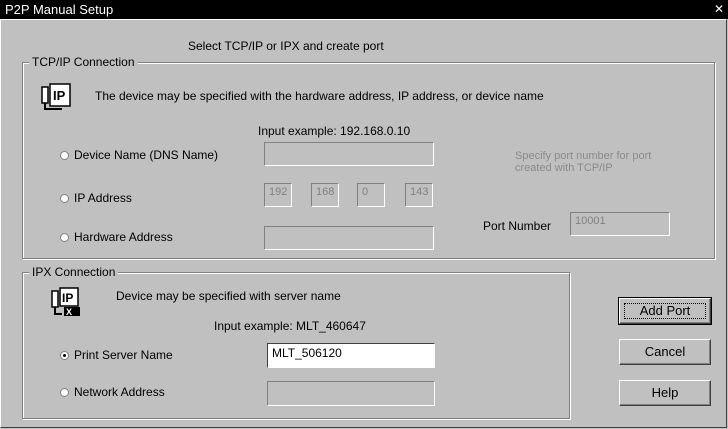 Image resolution: width=728 pixels, height=429 pixels. I want to click on hardware-address-label: Hardware Address, so click(123, 237).